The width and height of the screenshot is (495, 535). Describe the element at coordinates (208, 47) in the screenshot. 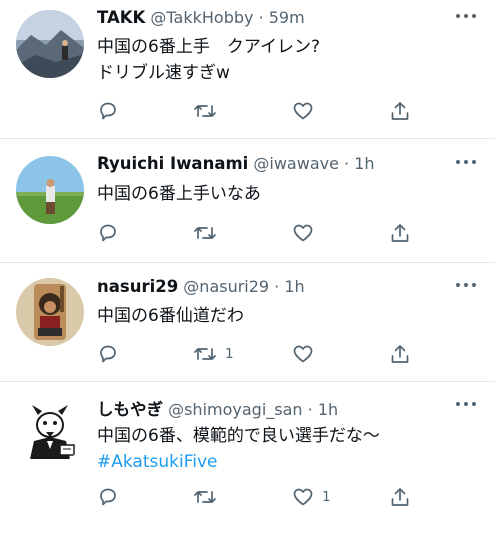

I see `tweet-text-line: 中国の6番上手 クアイレン?` at that location.